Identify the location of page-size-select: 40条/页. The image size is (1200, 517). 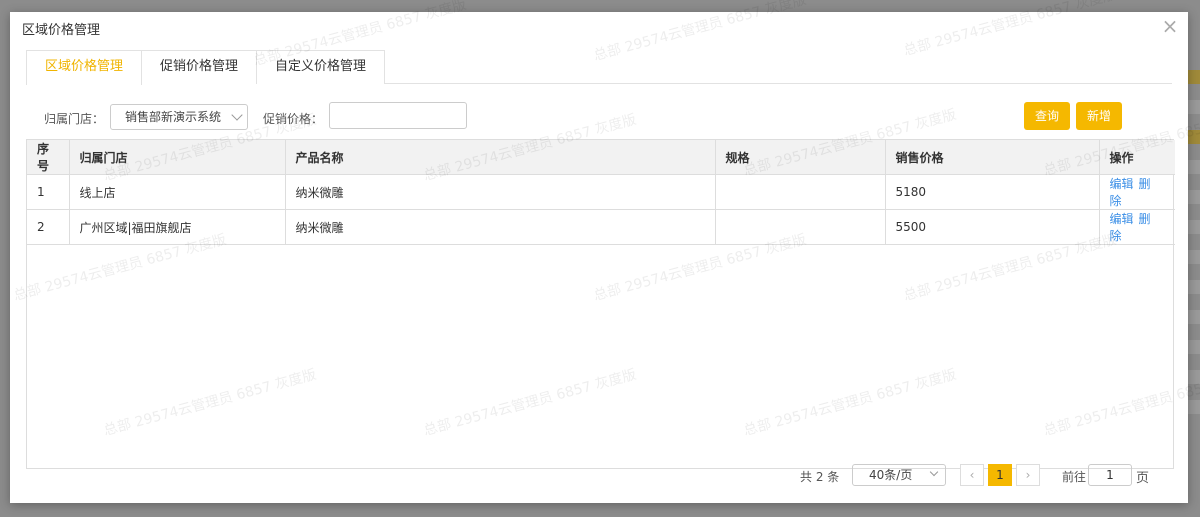
(899, 475).